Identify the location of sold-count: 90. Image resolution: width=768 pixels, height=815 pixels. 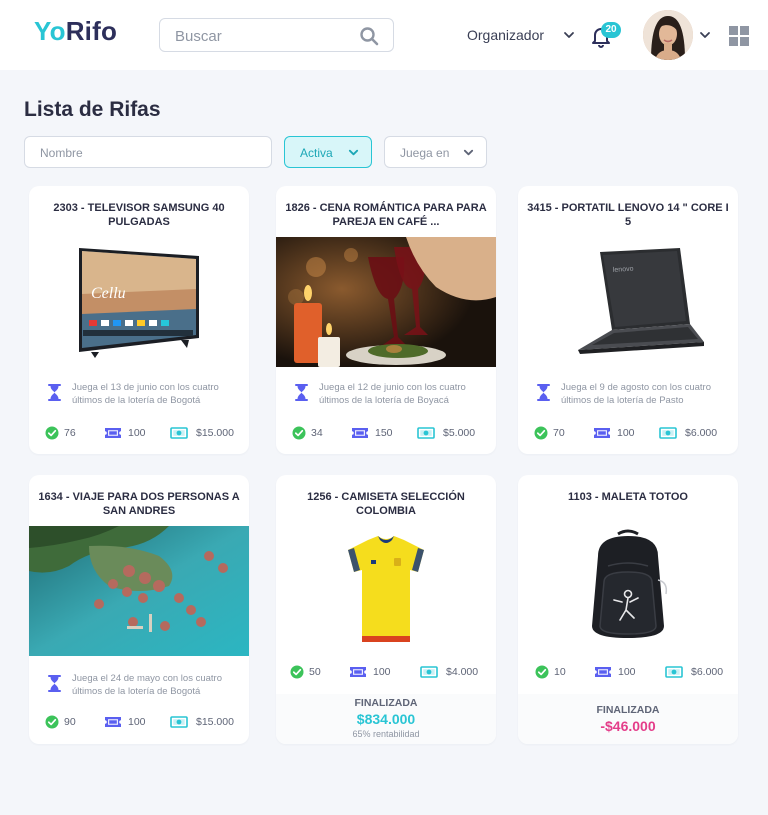
(70, 722).